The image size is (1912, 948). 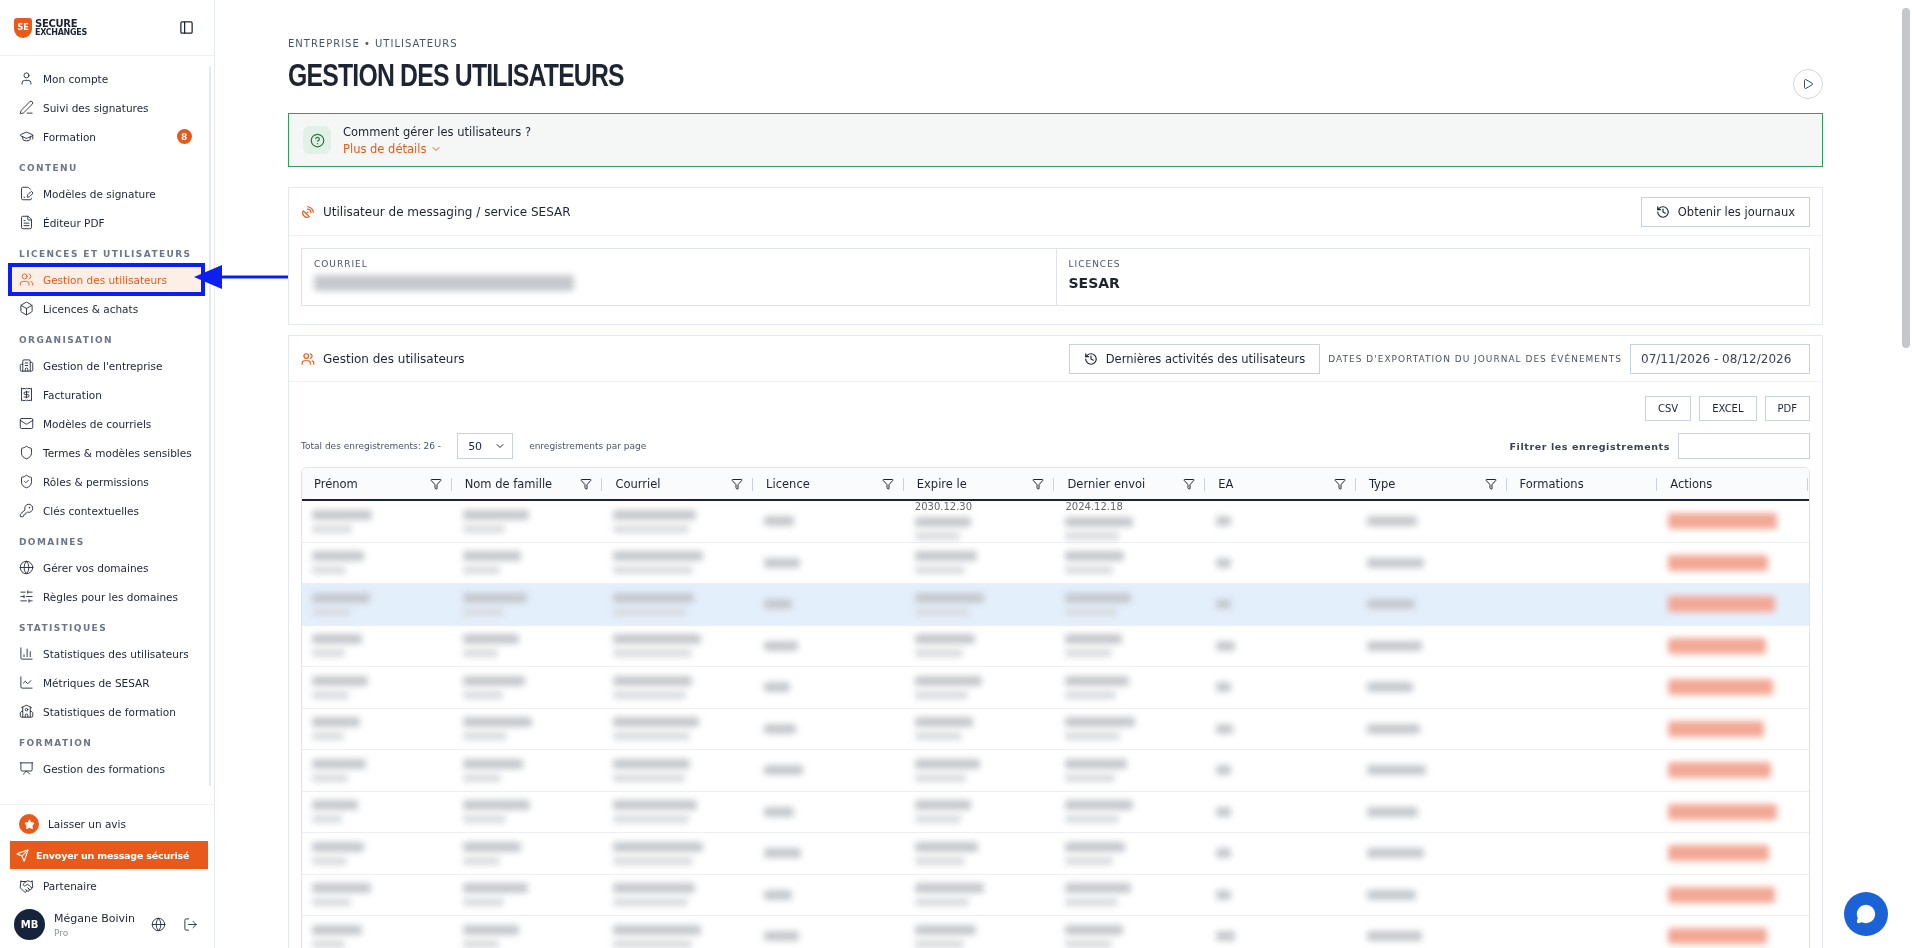 What do you see at coordinates (1583, 483) in the screenshot?
I see `column-header: Formations` at bounding box center [1583, 483].